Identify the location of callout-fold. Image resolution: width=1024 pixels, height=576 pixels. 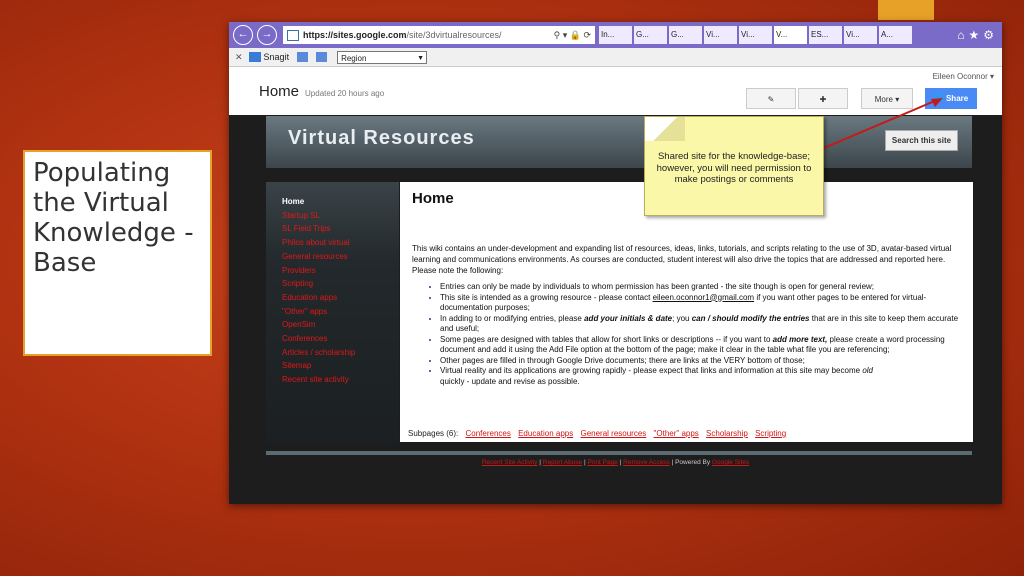
(665, 129).